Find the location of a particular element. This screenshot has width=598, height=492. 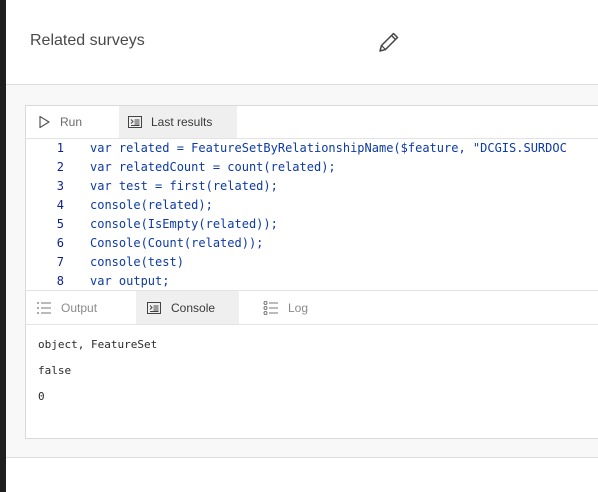

run-button: Run is located at coordinates (72, 122).